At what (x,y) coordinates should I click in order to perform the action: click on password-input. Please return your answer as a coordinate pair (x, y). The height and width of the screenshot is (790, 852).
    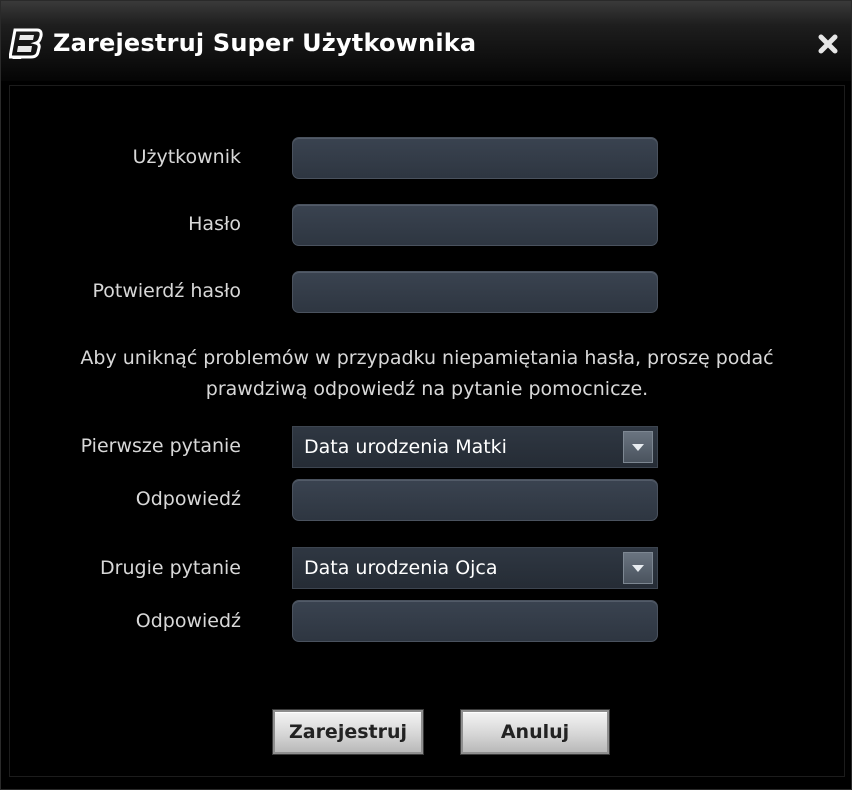
    Looking at the image, I should click on (475, 225).